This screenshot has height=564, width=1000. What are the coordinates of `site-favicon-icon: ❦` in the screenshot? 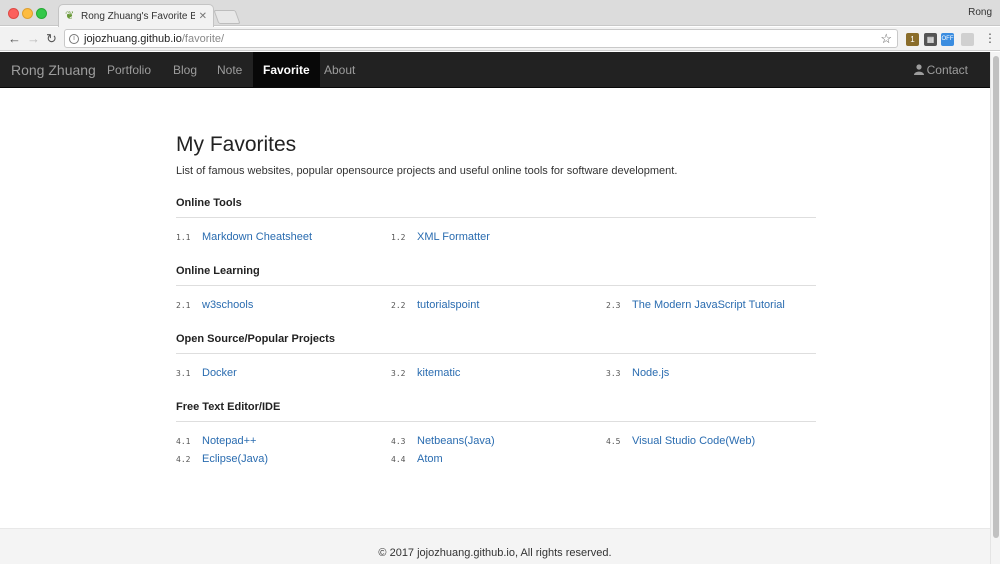 It's located at (70, 16).